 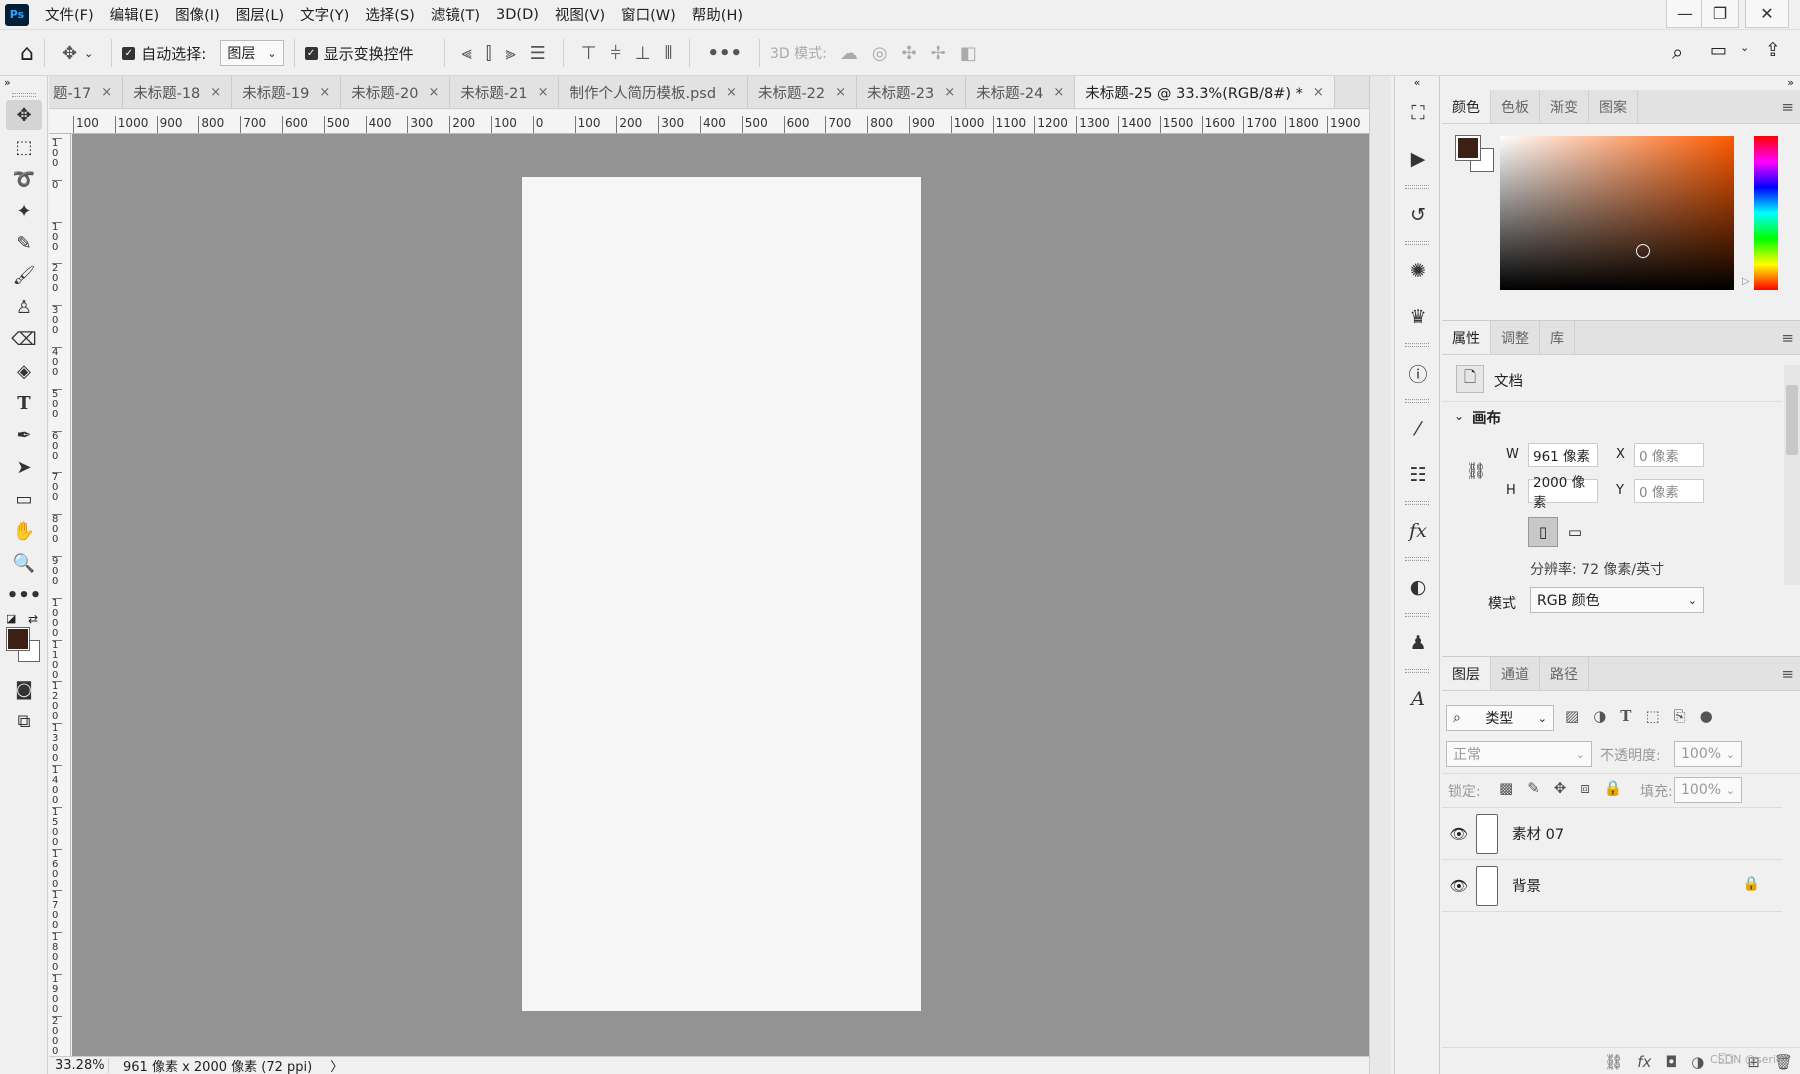 I want to click on menu-help: 帮助(H), so click(x=717, y=14).